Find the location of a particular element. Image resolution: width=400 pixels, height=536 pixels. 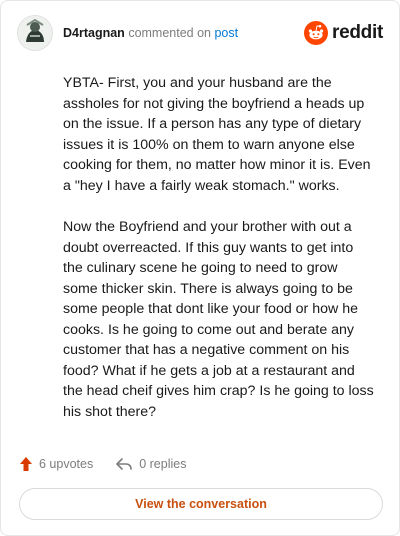

reply-arrow-icon is located at coordinates (124, 464).